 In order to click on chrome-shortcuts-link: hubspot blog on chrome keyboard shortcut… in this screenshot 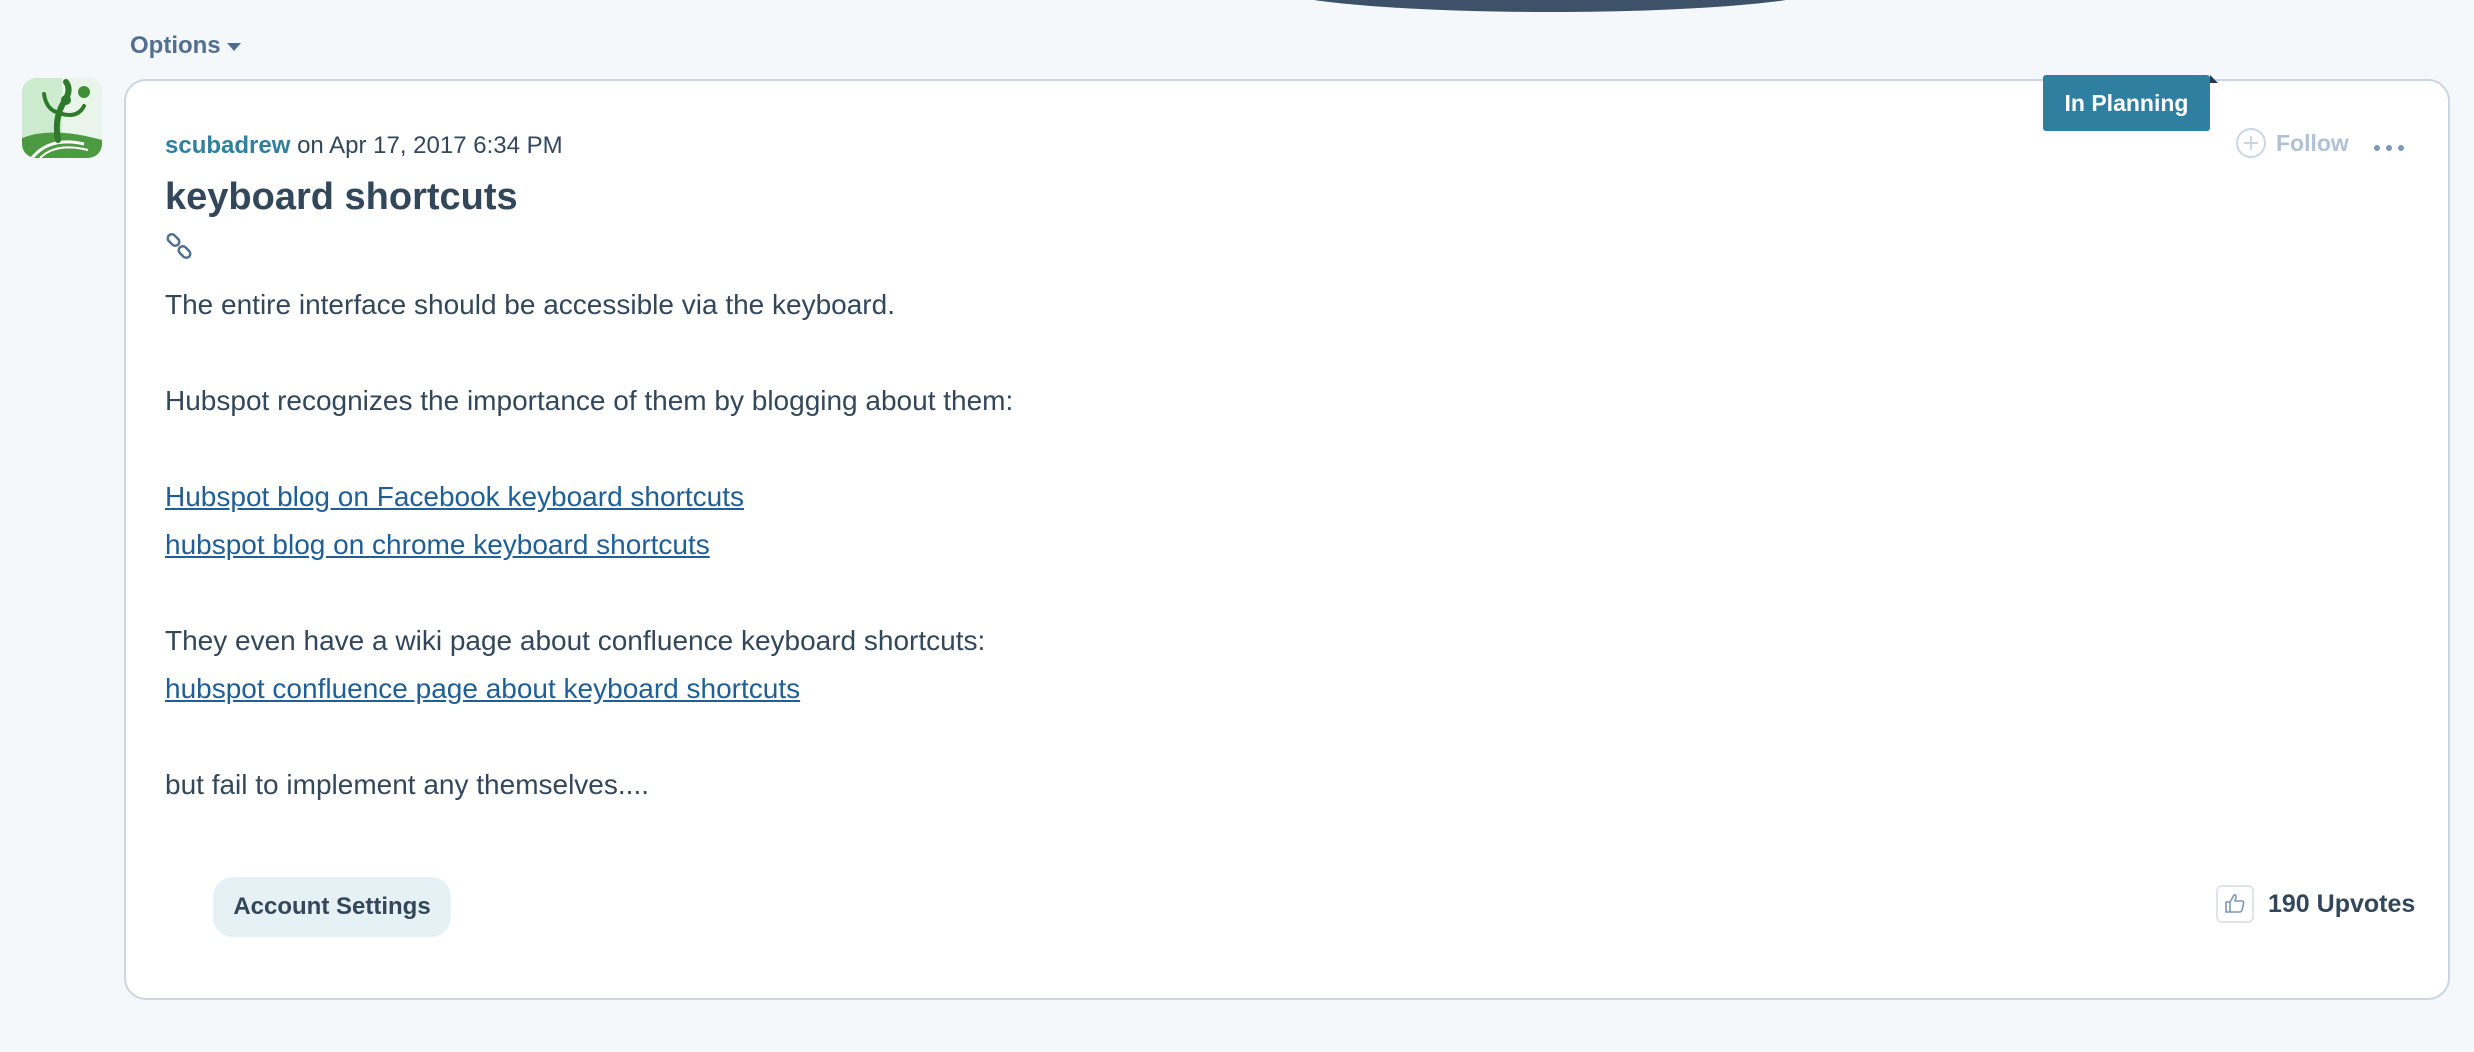, I will do `click(437, 545)`.